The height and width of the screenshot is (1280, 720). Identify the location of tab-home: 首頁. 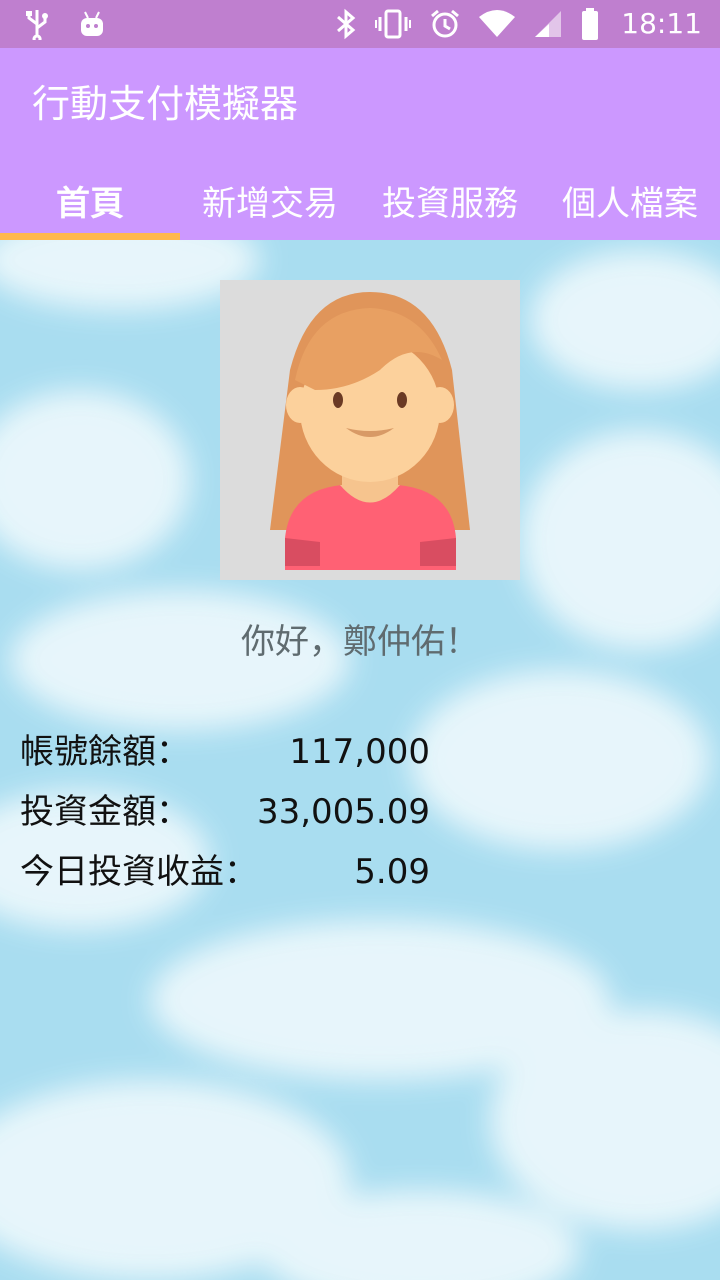
(90, 200).